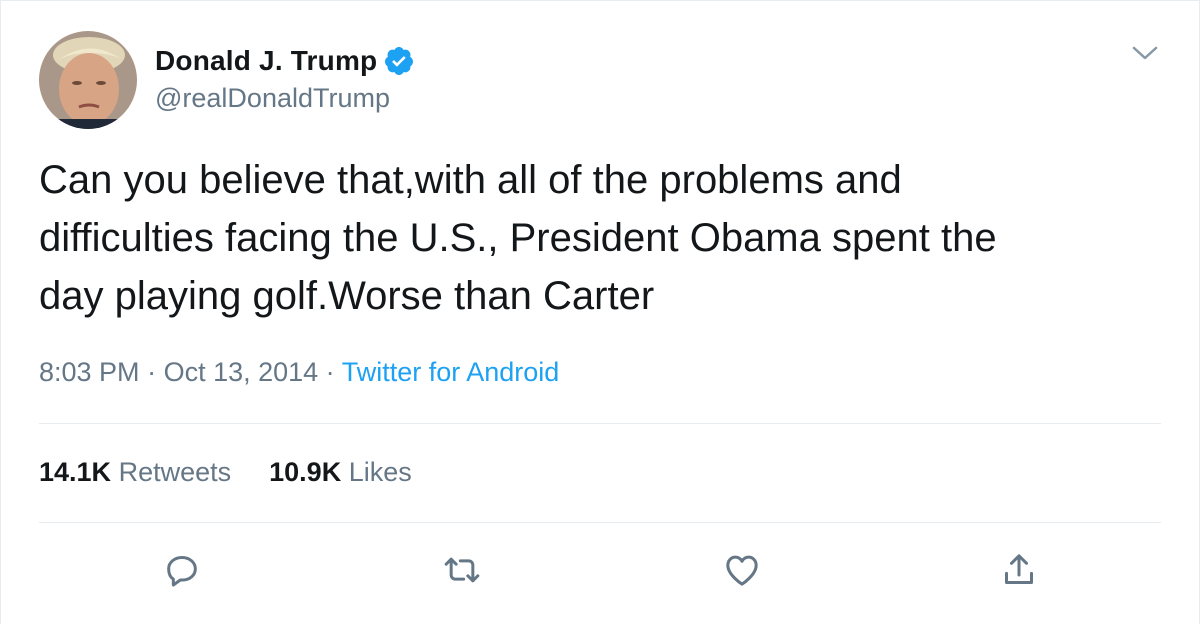 This screenshot has height=624, width=1200. What do you see at coordinates (241, 372) in the screenshot?
I see `tweet-date: Oct 13, 2014` at bounding box center [241, 372].